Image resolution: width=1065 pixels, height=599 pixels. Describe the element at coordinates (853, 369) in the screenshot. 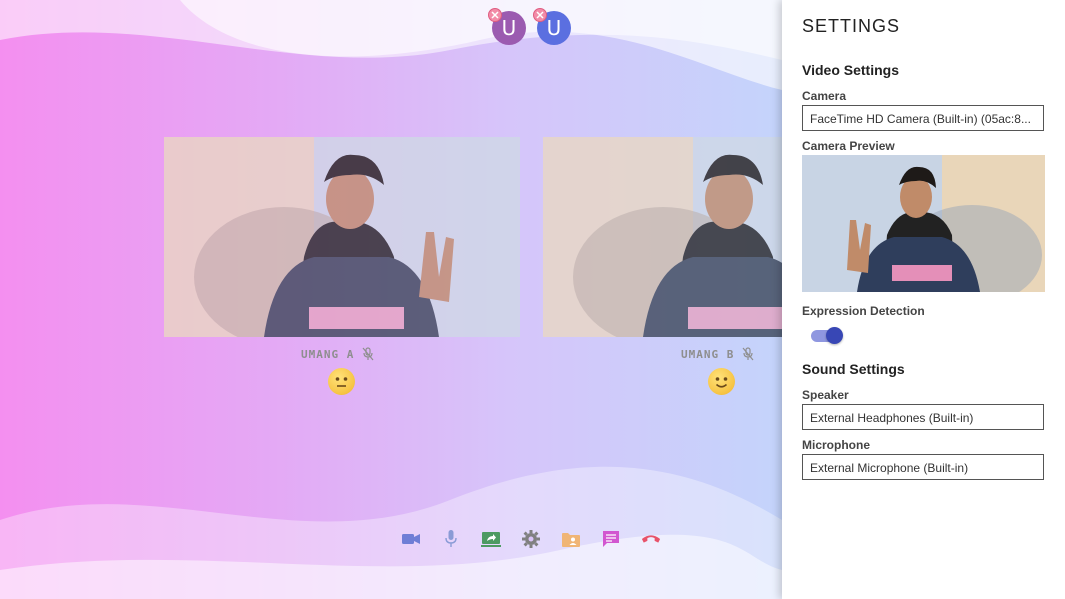

I see `sound-settings-heading: Sound Settings` at that location.